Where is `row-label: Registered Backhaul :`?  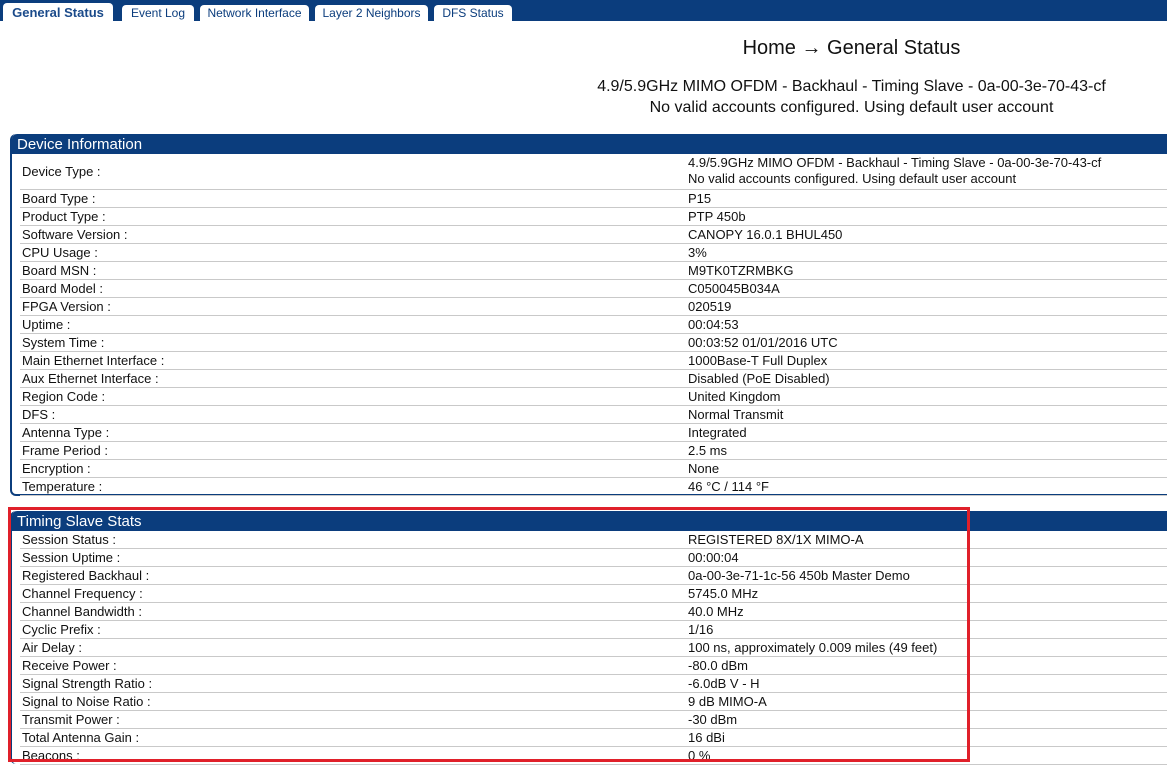 row-label: Registered Backhaul : is located at coordinates (86, 575).